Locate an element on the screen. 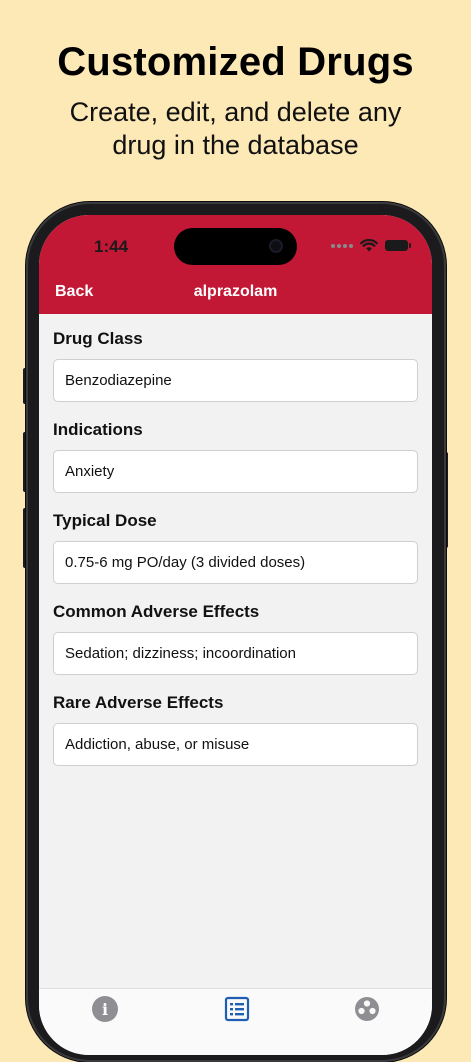  status-icons is located at coordinates (371, 245).